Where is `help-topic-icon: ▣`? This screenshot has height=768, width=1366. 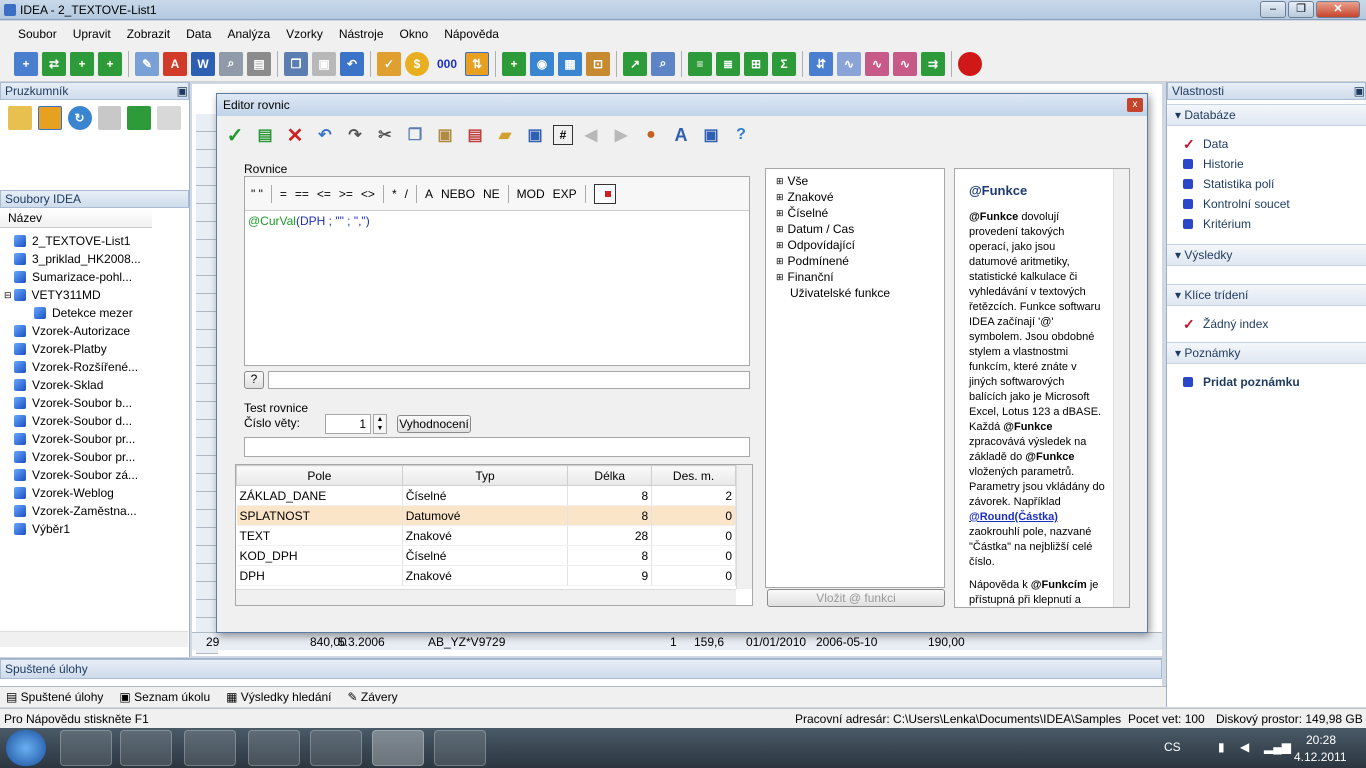
help-topic-icon: ▣ is located at coordinates (711, 135).